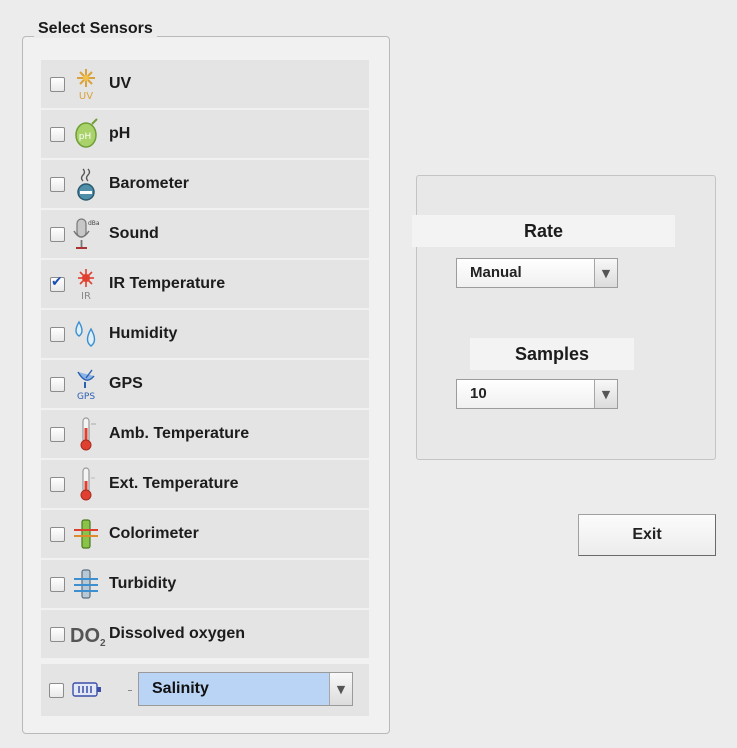  I want to click on sensor-row-salinity: Salinity ▼, so click(205, 690).